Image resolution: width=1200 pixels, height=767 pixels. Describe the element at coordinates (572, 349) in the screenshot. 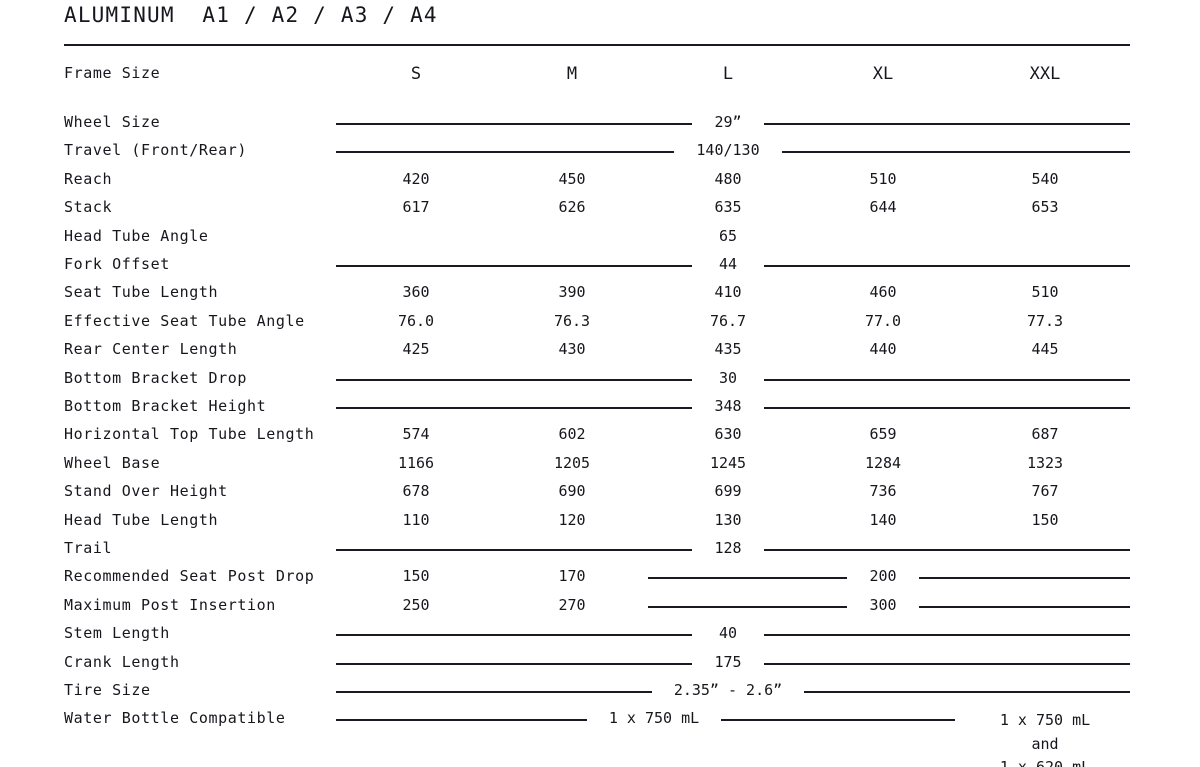

I see `table-cell: 430` at that location.